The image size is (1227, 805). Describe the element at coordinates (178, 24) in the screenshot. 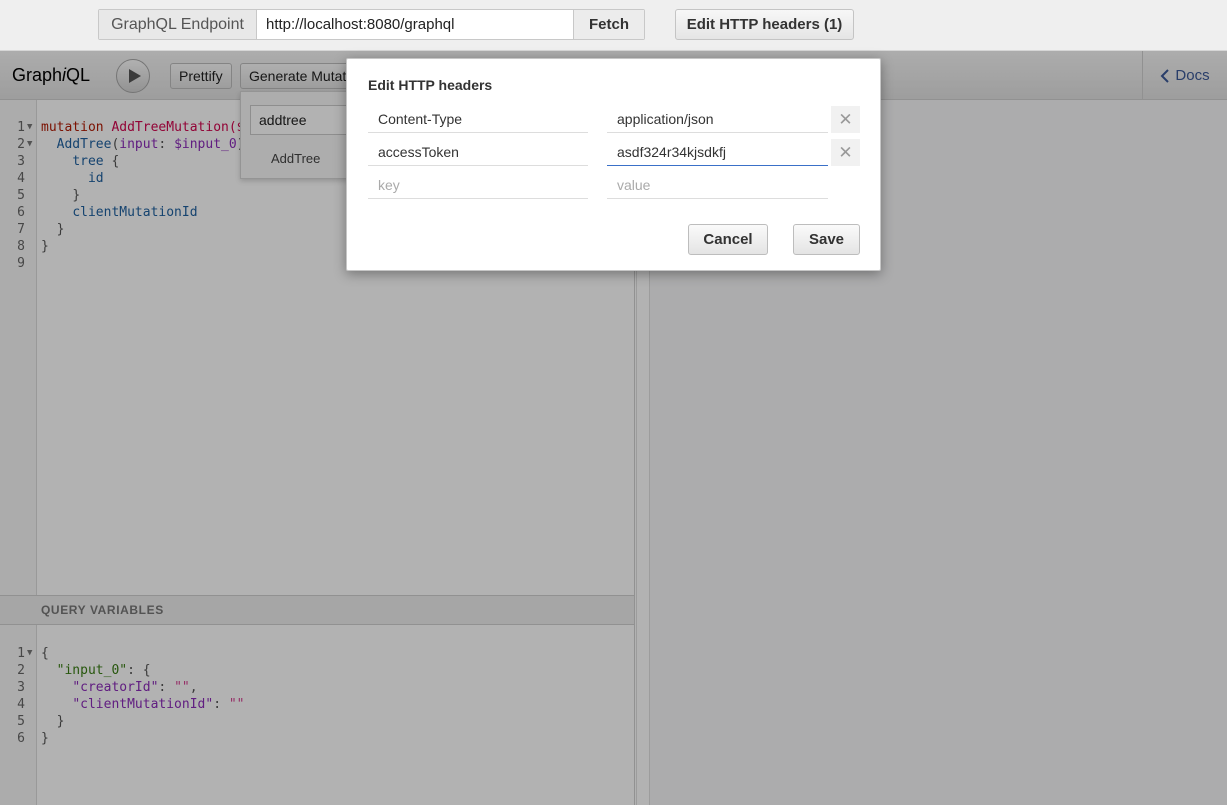

I see `endpoint-label: GraphQL Endpoint` at that location.